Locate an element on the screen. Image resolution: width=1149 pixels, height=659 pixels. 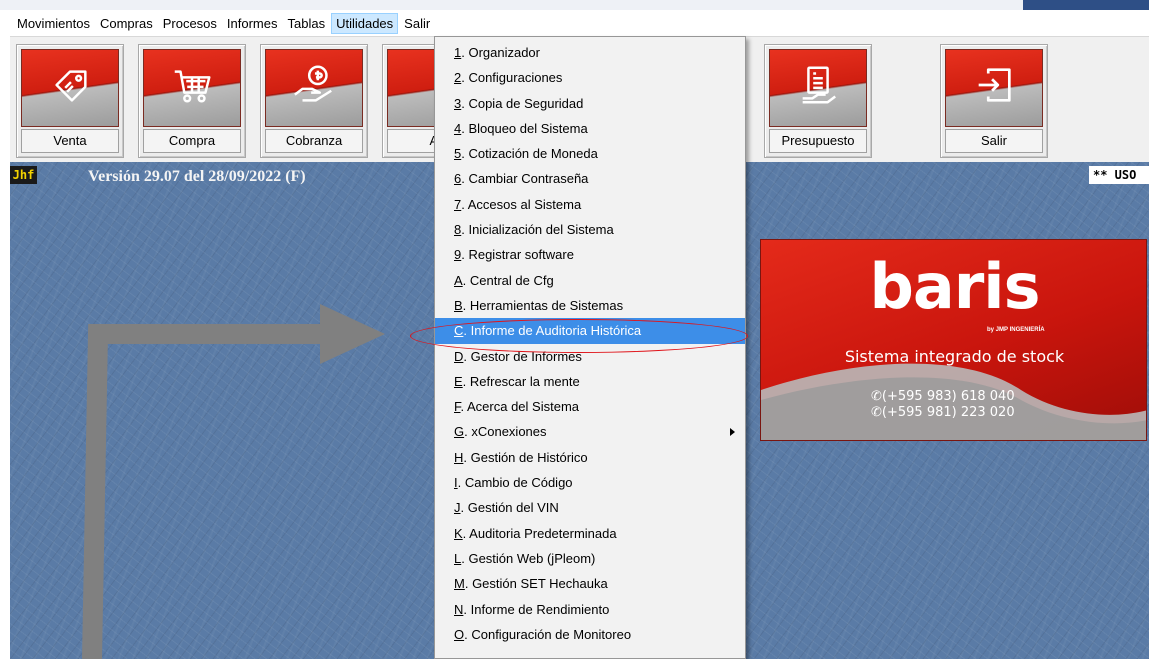
menu-item-inicializacion-sistema: 8. Inicialización del Sistema is located at coordinates (590, 229).